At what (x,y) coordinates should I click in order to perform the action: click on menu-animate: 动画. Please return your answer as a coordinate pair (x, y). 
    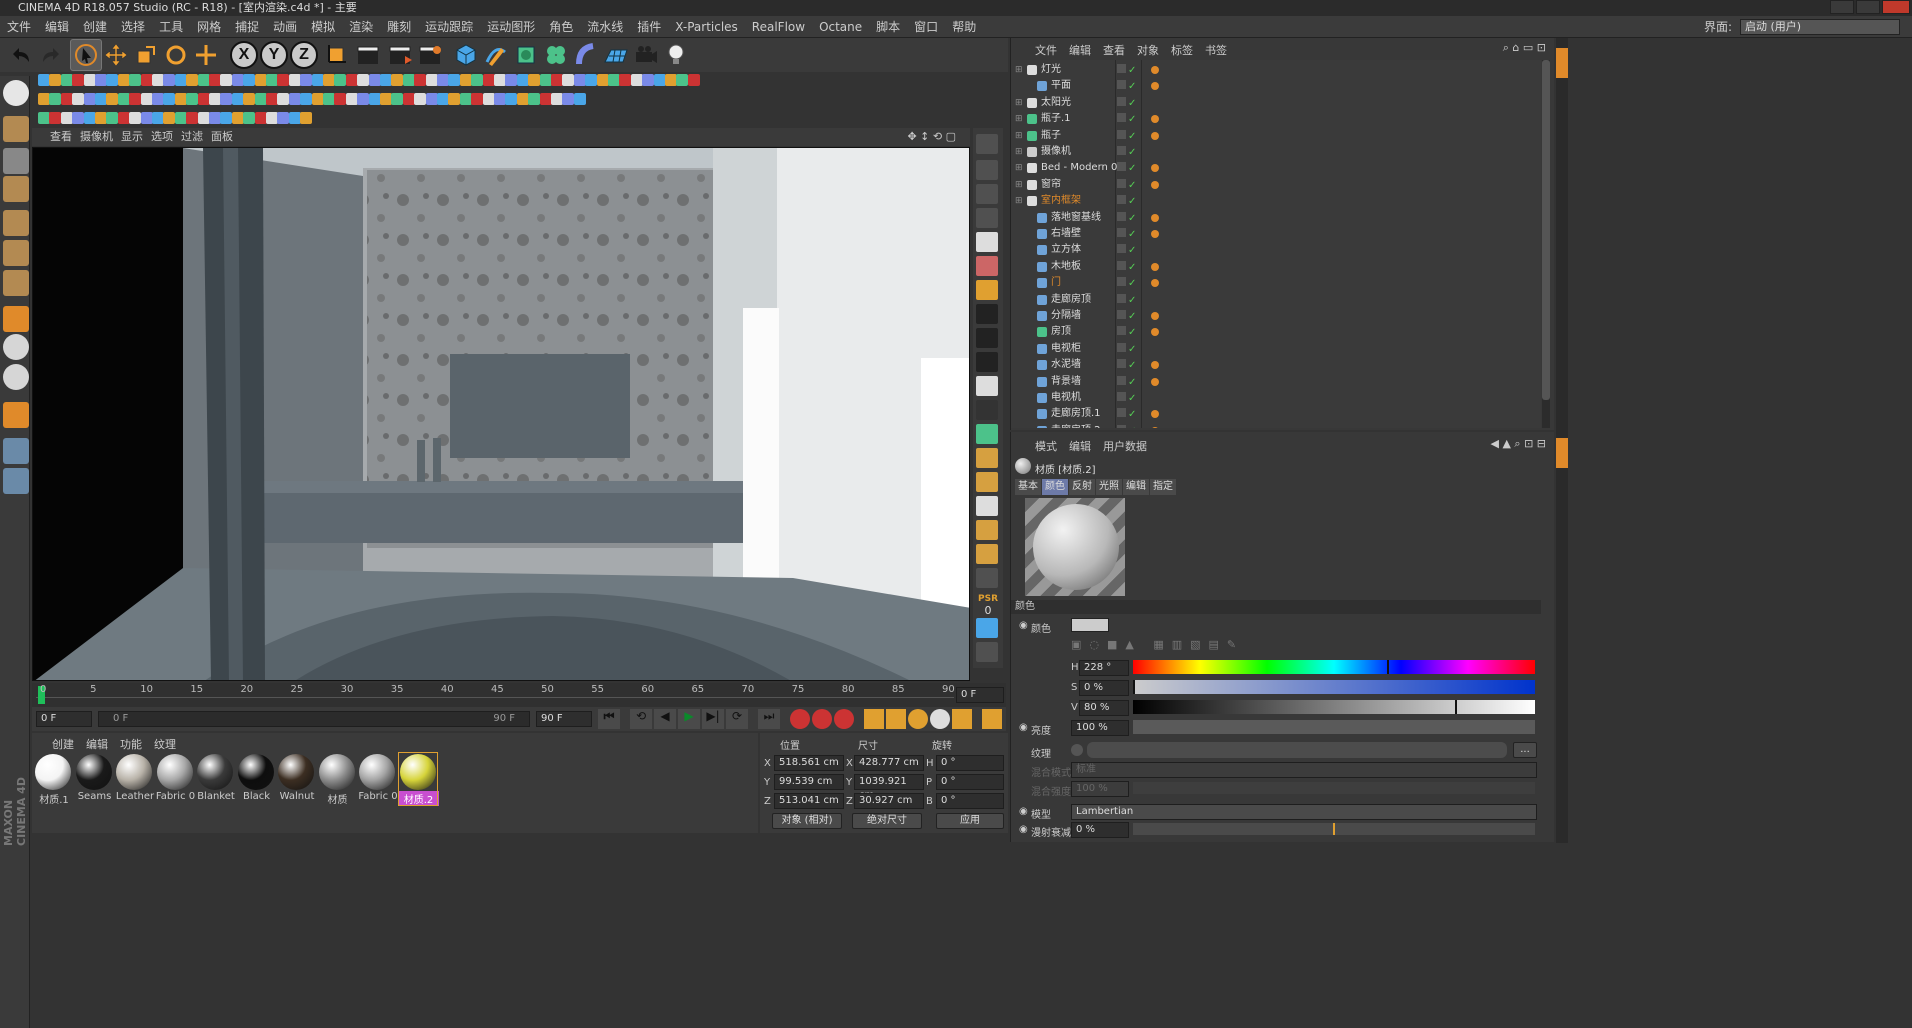
    Looking at the image, I should click on (285, 27).